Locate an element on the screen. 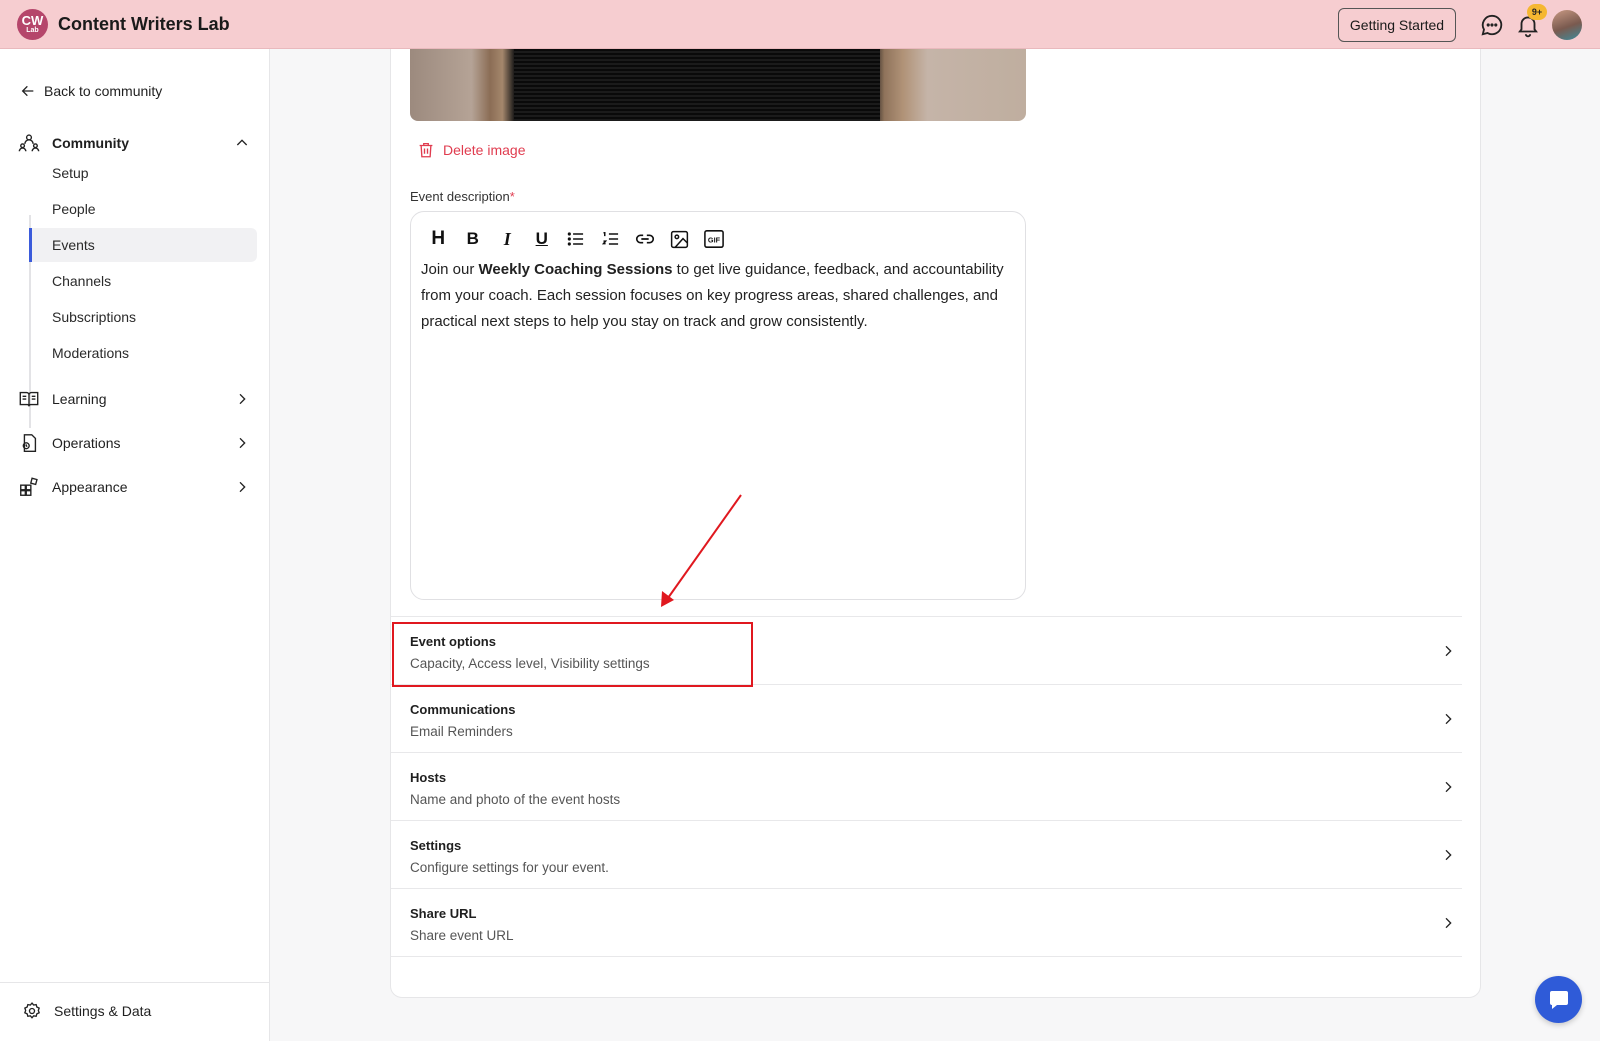 The width and height of the screenshot is (1600, 1041). option-row-communications: Communications Email Reminders is located at coordinates (926, 718).